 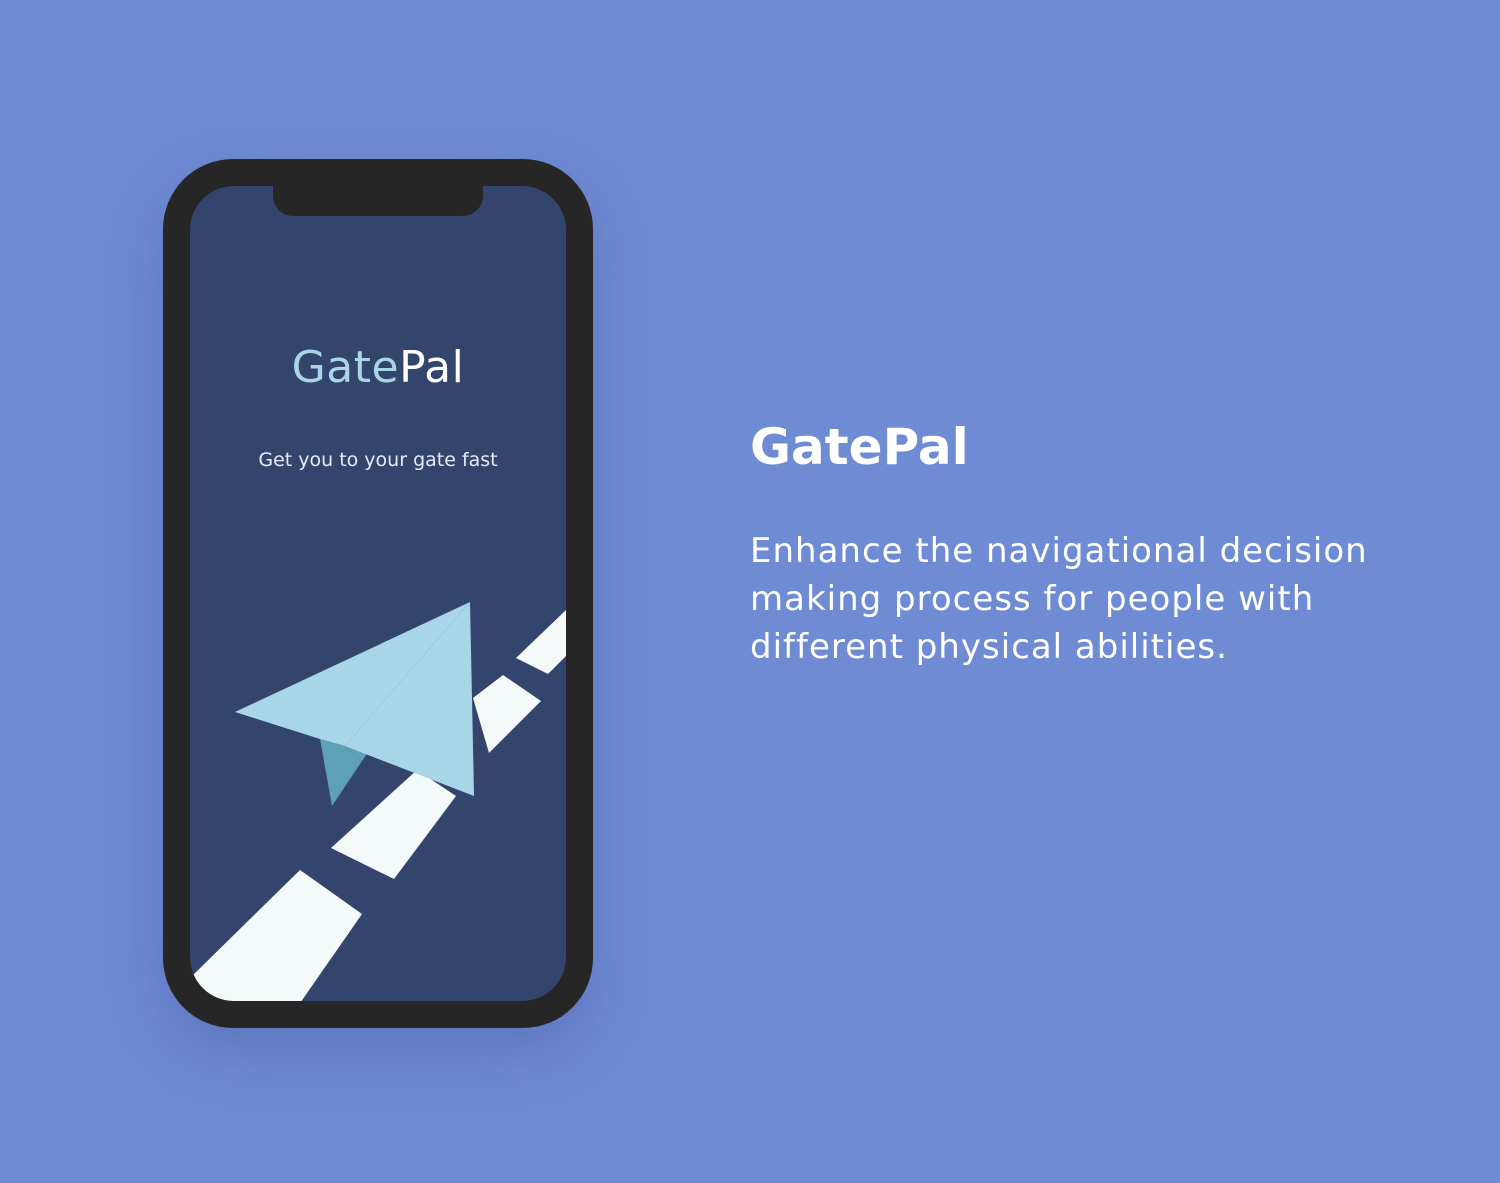 I want to click on phone-notch, so click(x=378, y=201).